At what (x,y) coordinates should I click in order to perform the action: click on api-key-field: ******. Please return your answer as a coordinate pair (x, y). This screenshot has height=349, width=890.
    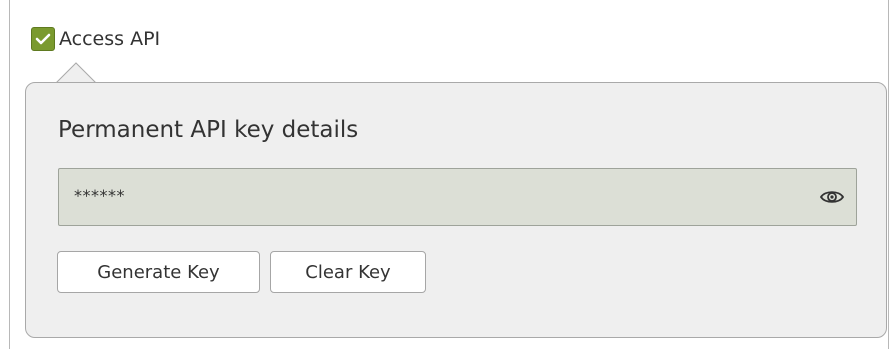
    Looking at the image, I should click on (457, 197).